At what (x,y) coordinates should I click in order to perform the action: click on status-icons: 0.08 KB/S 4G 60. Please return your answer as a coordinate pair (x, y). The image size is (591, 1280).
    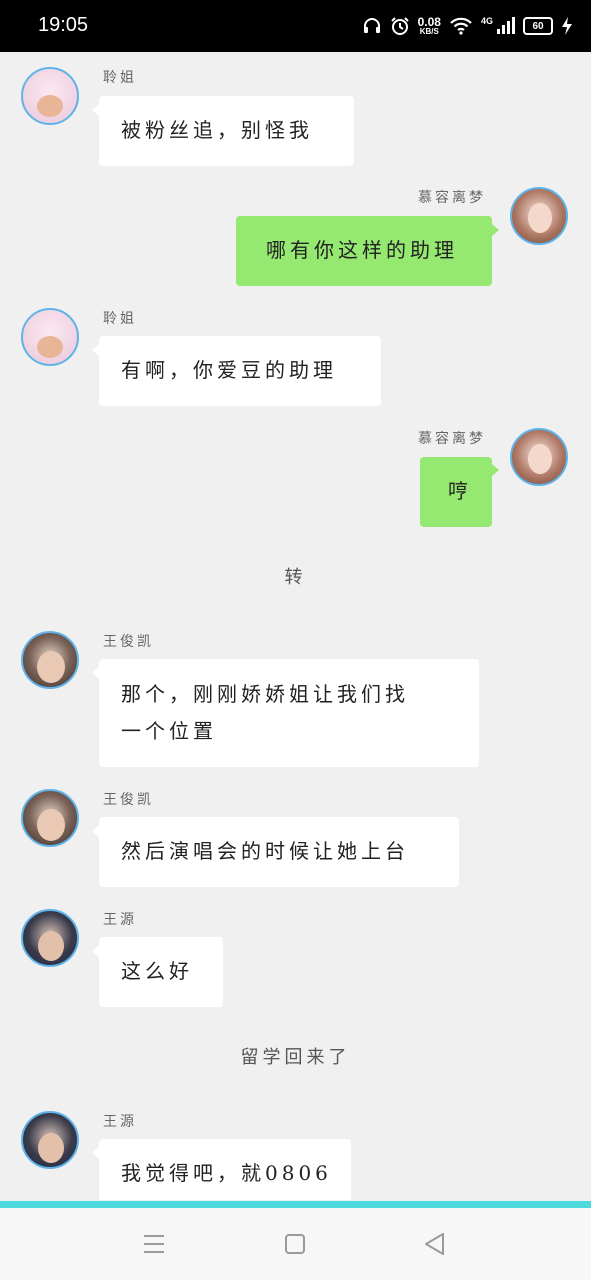
    Looking at the image, I should click on (467, 26).